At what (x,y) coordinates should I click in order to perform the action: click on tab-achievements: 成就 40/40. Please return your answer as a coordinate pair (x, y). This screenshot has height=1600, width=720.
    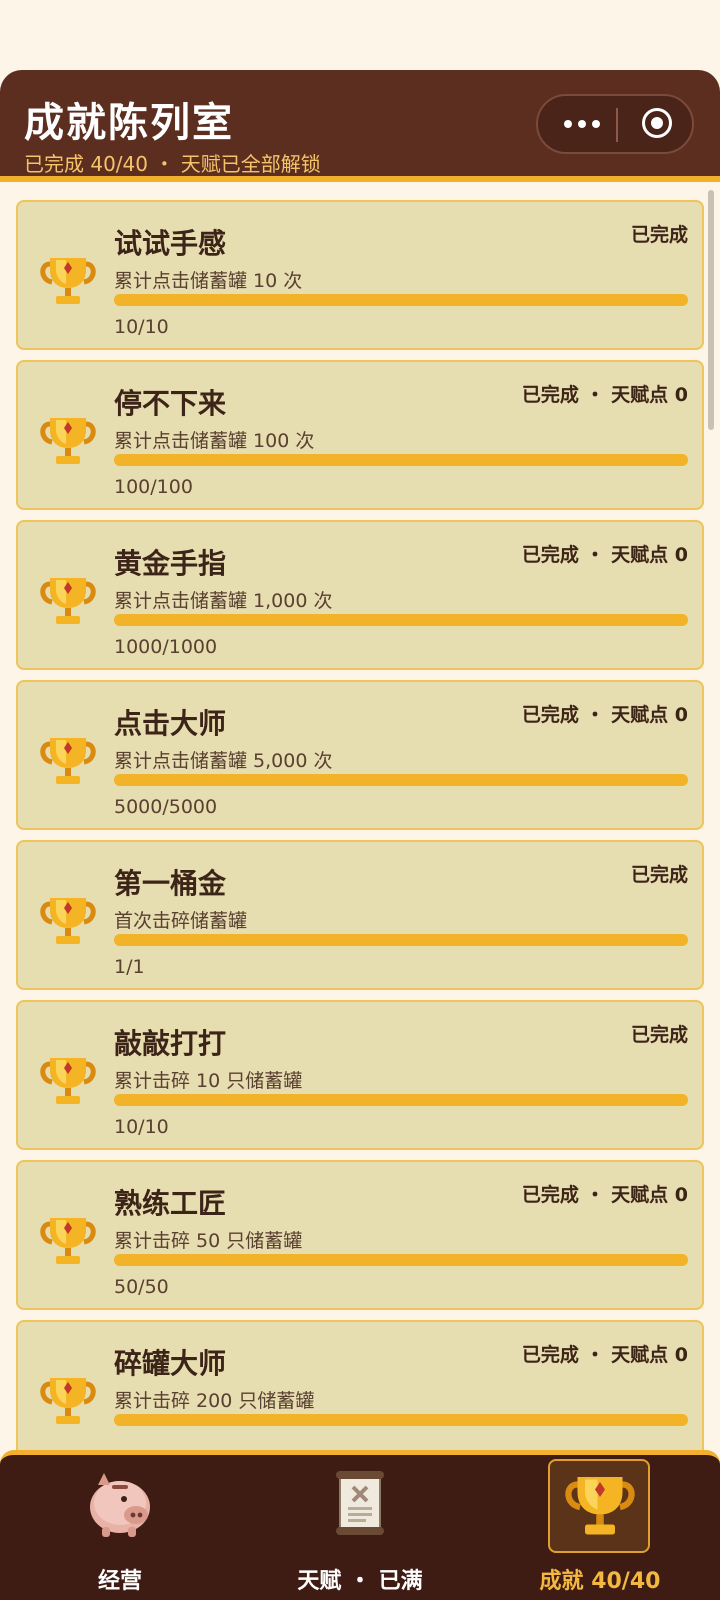
    Looking at the image, I should click on (600, 1527).